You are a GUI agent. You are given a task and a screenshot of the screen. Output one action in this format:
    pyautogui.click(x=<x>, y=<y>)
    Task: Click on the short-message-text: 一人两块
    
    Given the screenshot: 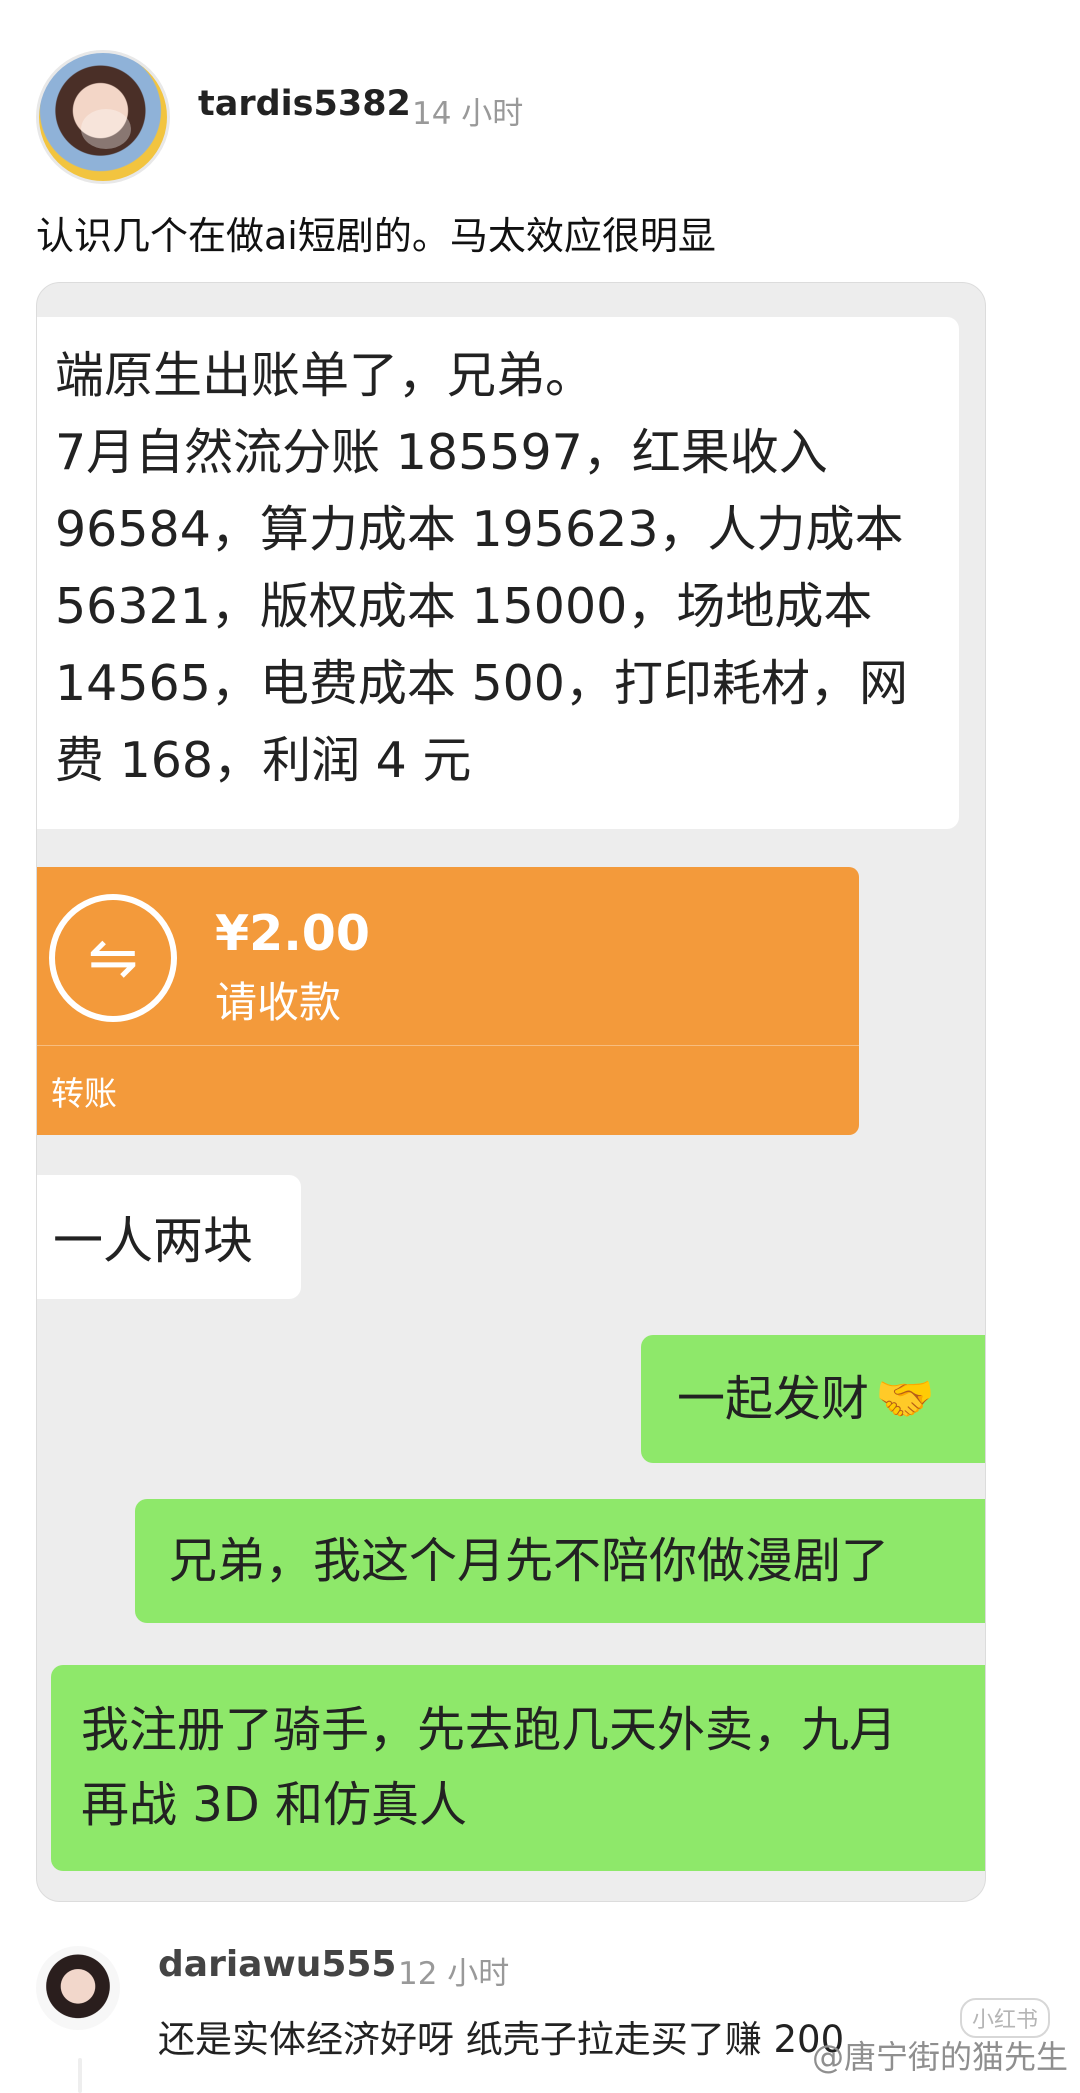 What is the action you would take?
    pyautogui.click(x=153, y=1241)
    